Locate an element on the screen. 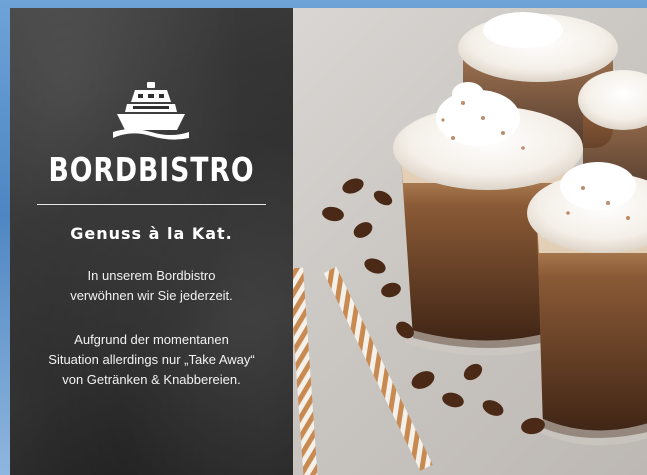  notice-line: von Getränken & Knabbereien. is located at coordinates (151, 379).